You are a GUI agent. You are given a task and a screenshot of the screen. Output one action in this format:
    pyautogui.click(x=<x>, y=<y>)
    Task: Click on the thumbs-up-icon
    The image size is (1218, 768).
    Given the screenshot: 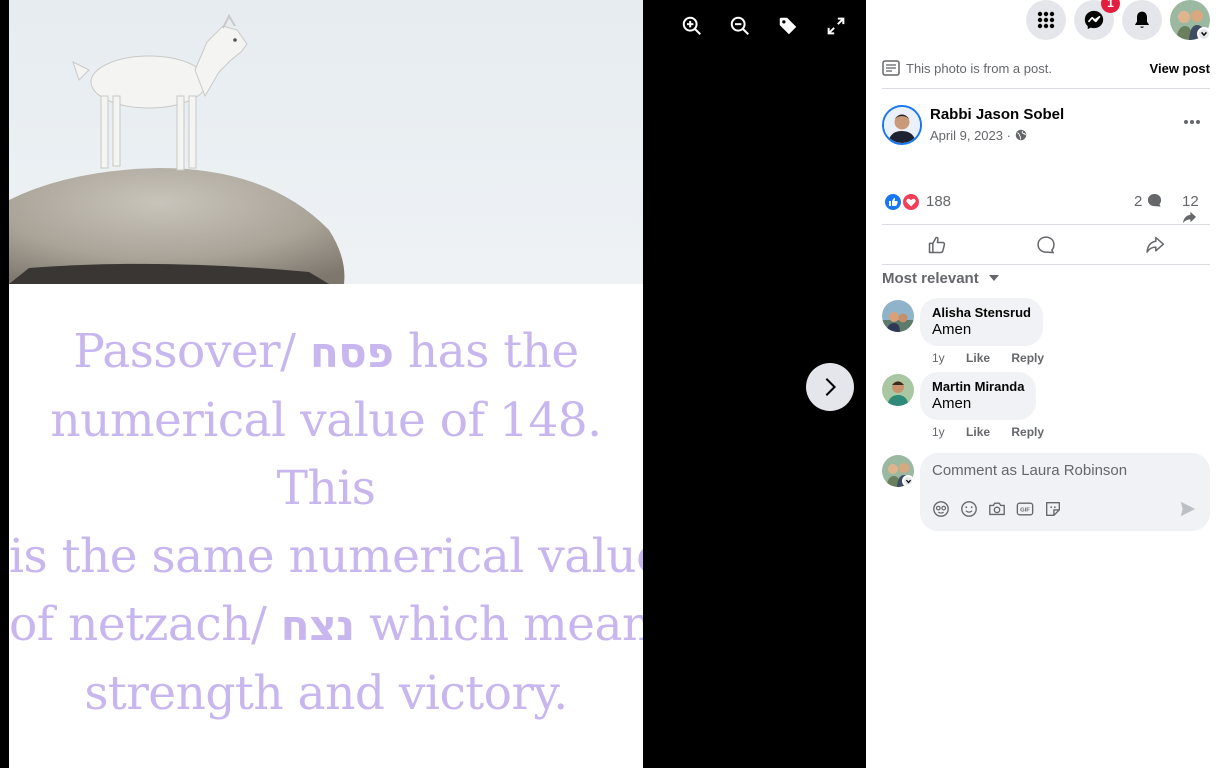 What is the action you would take?
    pyautogui.click(x=936, y=245)
    